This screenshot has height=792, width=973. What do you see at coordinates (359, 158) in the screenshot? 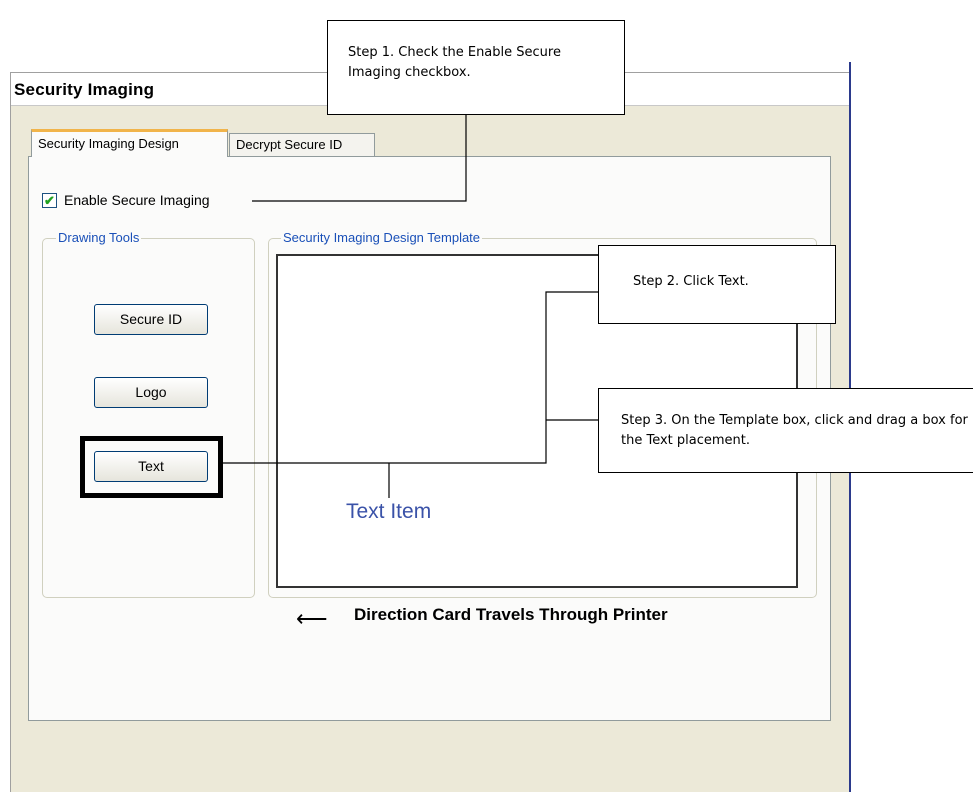
I see `step1-leader-line` at bounding box center [359, 158].